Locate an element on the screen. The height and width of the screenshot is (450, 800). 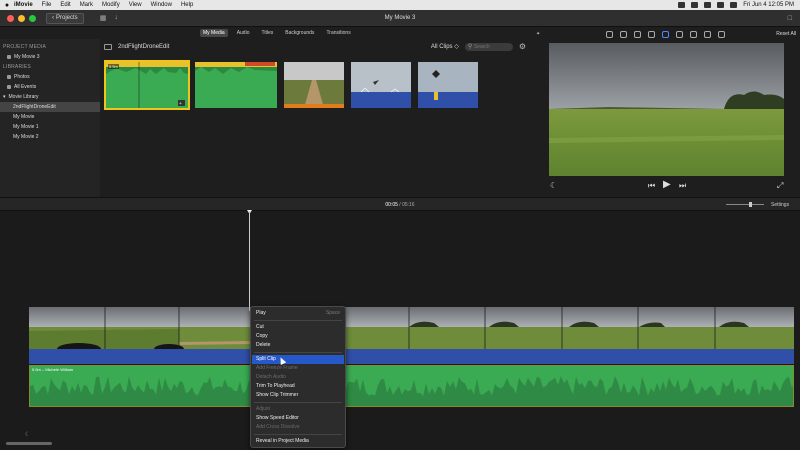
menu-view: View is located at coordinates (135, 5).